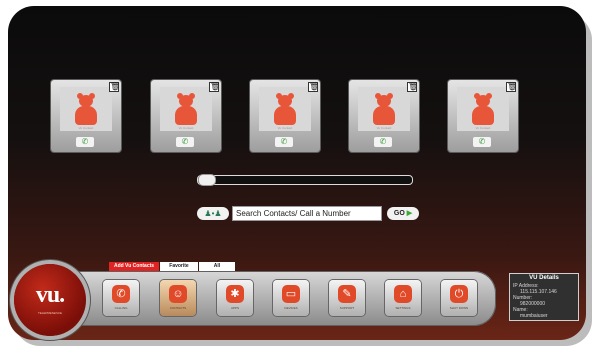  What do you see at coordinates (213, 213) in the screenshot?
I see `contacts-icon: ♟•♟` at bounding box center [213, 213].